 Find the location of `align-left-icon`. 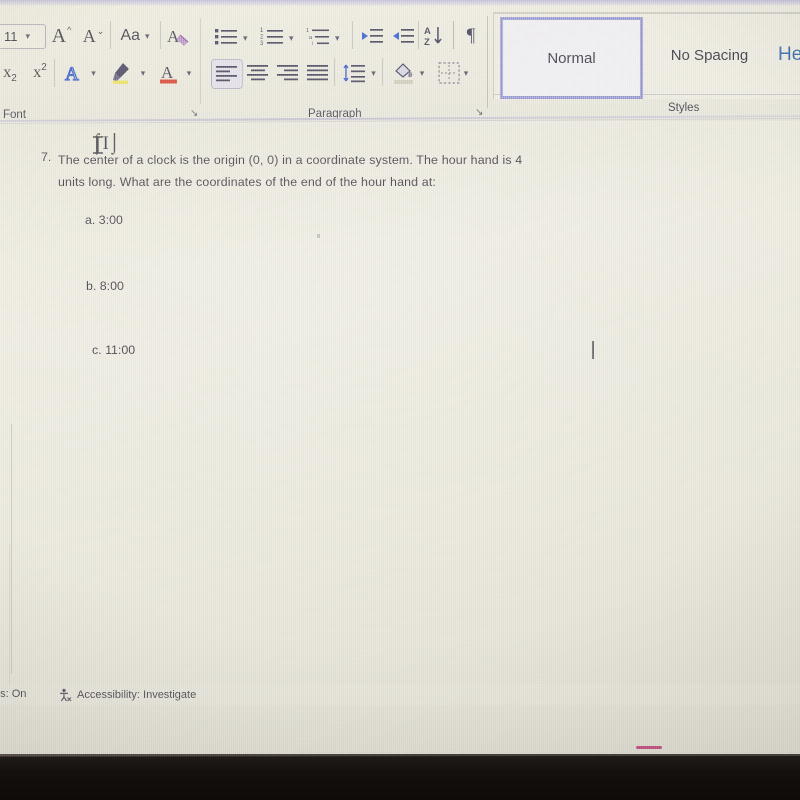

align-left-icon is located at coordinates (226, 74).